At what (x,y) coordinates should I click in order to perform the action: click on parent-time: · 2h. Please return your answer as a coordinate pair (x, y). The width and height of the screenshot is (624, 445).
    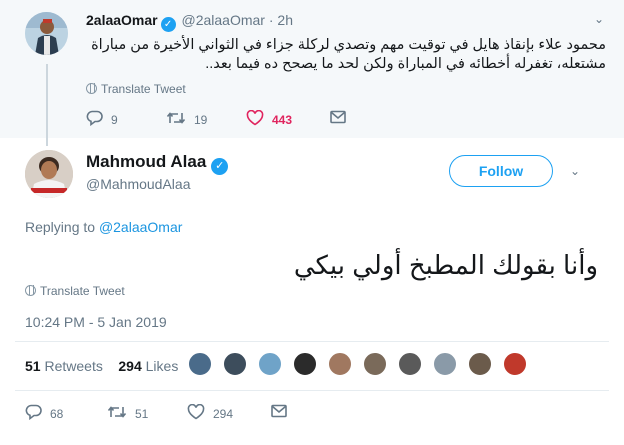
    Looking at the image, I should click on (281, 20).